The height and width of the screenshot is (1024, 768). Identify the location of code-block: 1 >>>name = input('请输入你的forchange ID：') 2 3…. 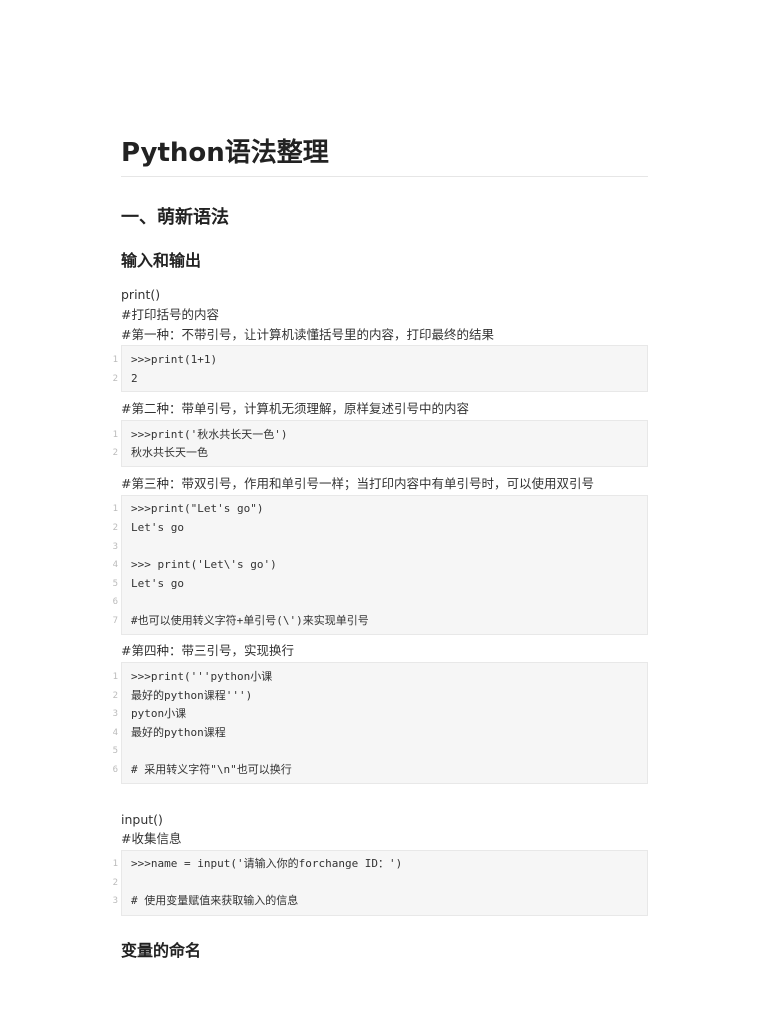
(380, 883).